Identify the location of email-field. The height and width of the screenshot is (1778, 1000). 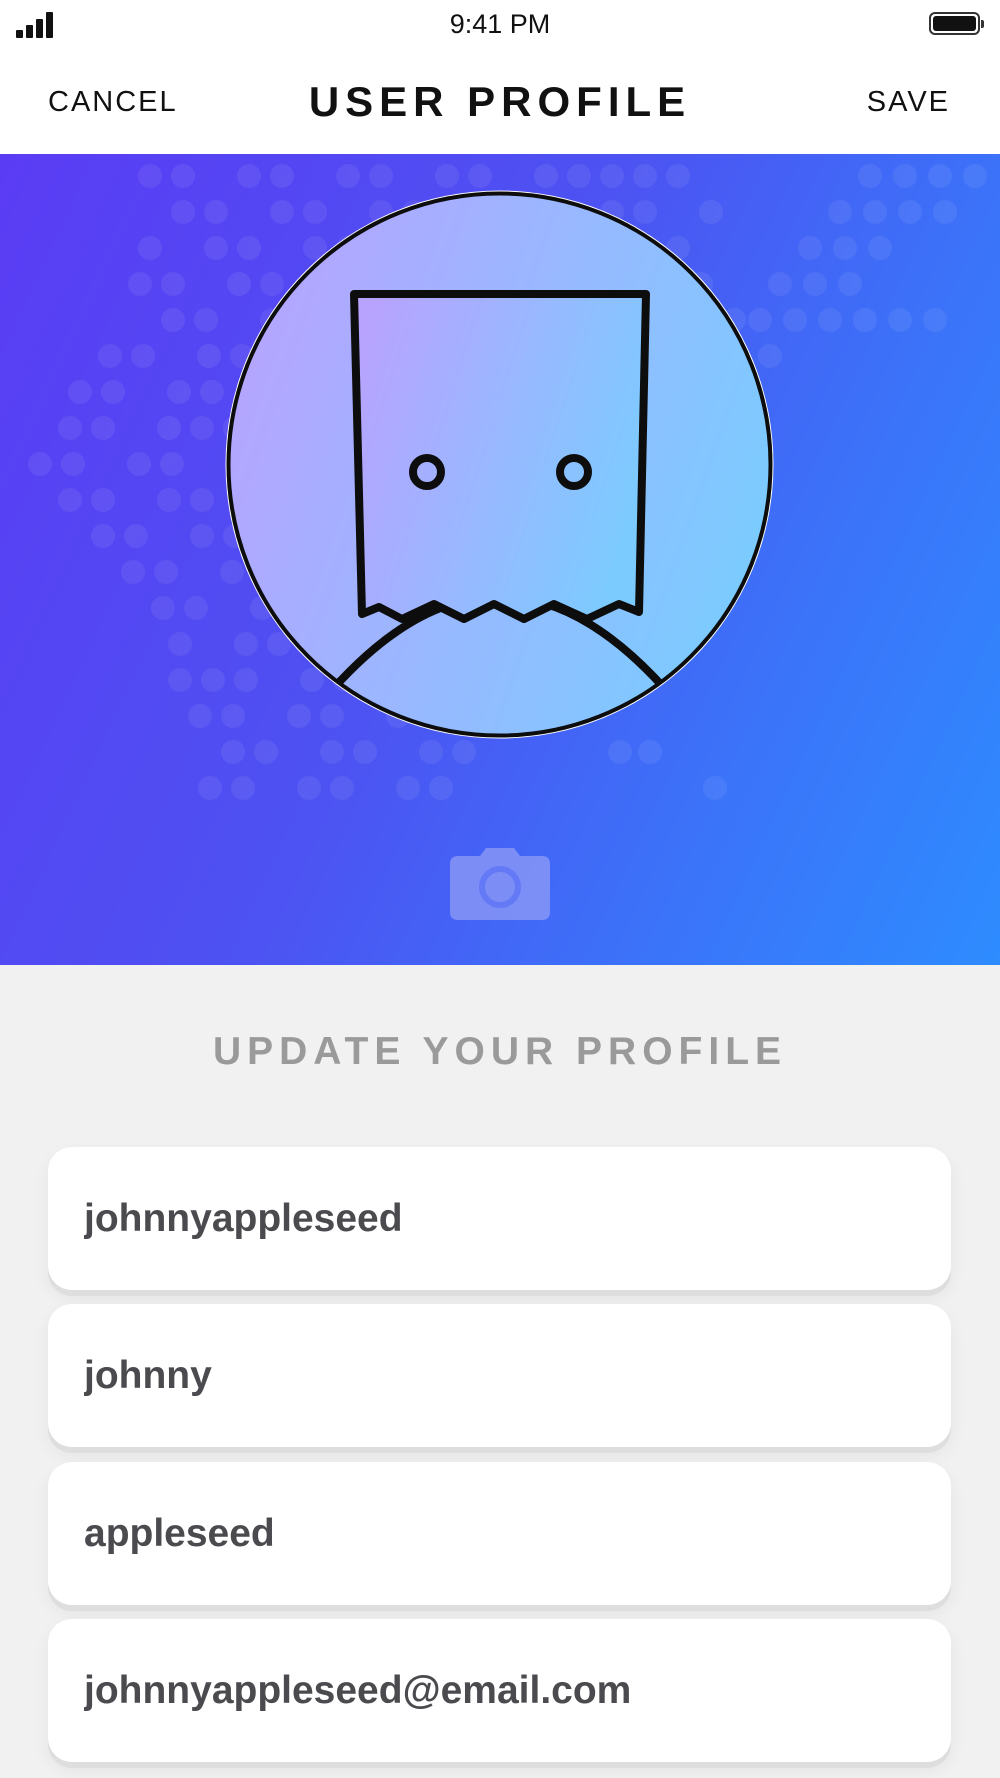
(499, 1690).